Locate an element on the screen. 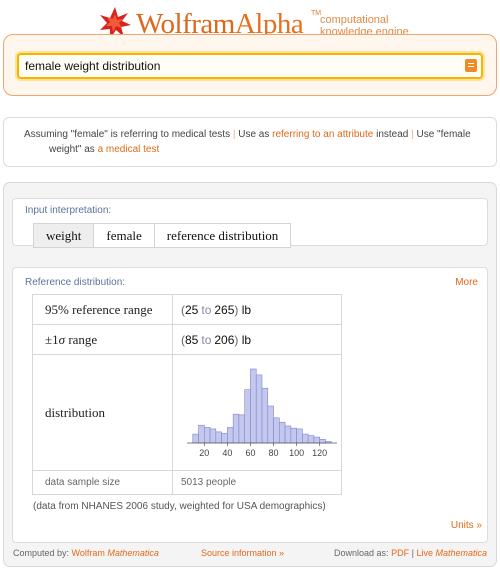 This screenshot has width=500, height=572. x-tick-label: 40 is located at coordinates (227, 453).